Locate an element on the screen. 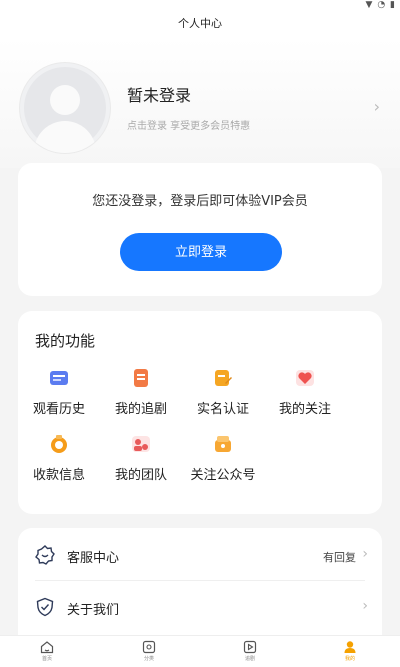  customer-service-icon is located at coordinates (45, 555).